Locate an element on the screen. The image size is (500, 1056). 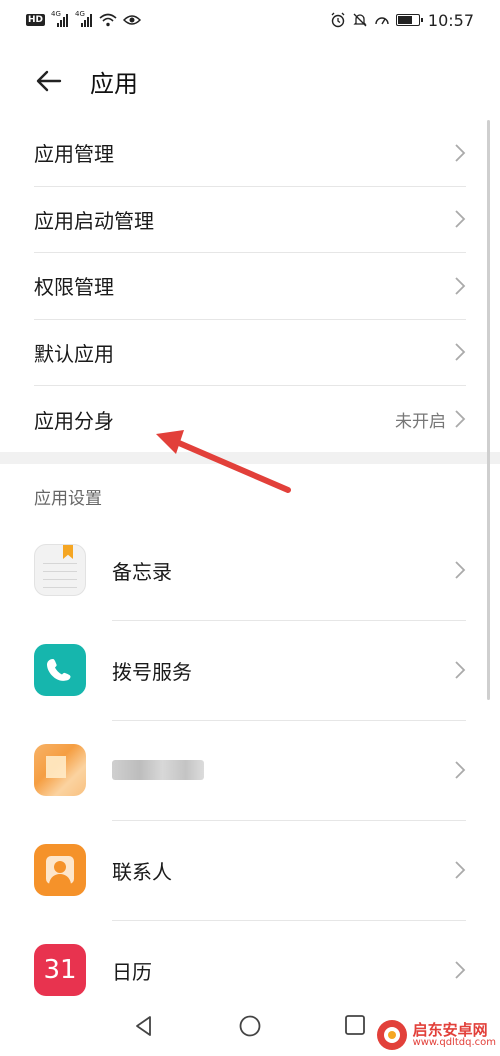
calendar-icon: 31 is located at coordinates (60, 970).